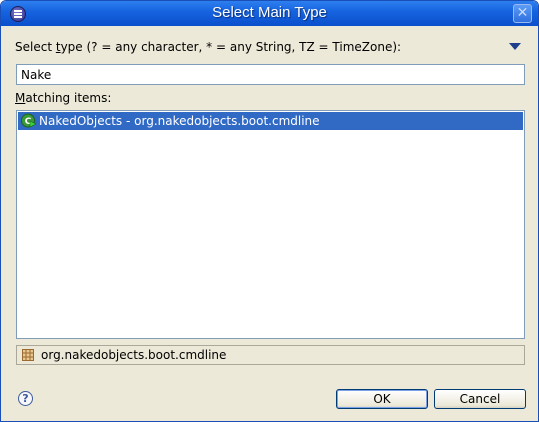 The image size is (539, 422). Describe the element at coordinates (134, 355) in the screenshot. I see `package-name: org.nakedobjects.boot.cmdline` at that location.